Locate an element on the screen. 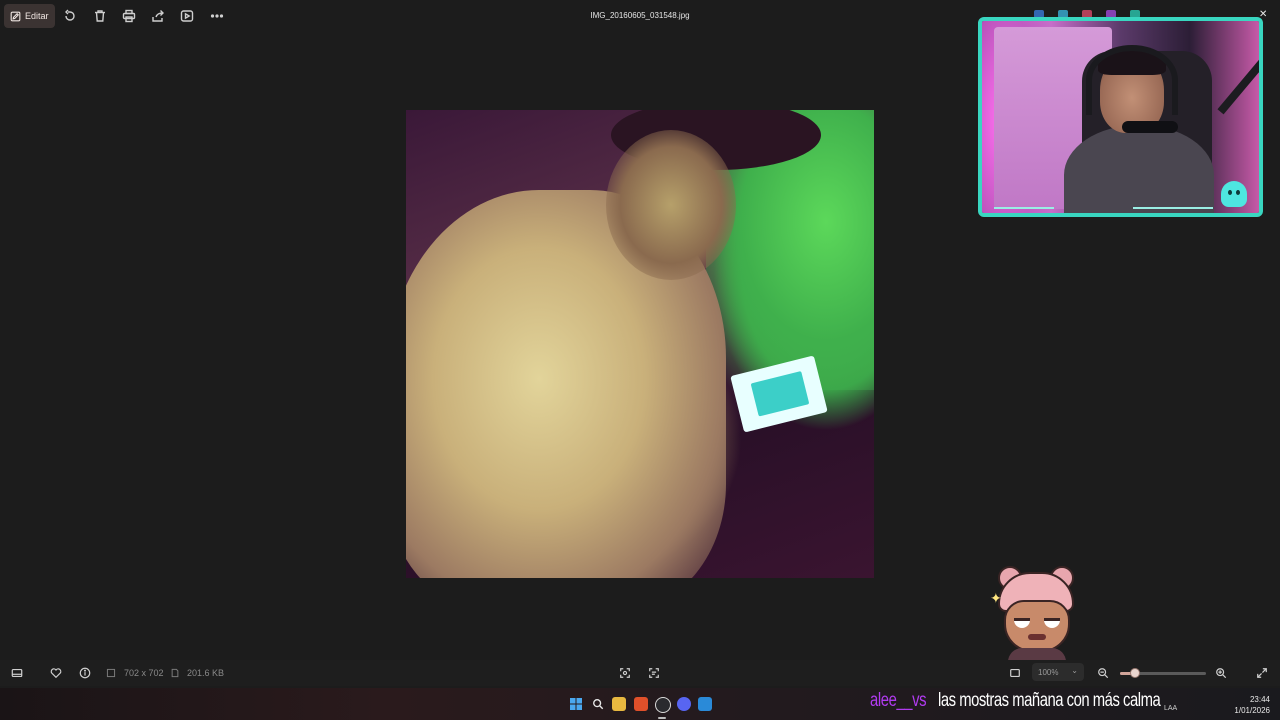 This screenshot has width=1280, height=720. windows-start-icon is located at coordinates (576, 704).